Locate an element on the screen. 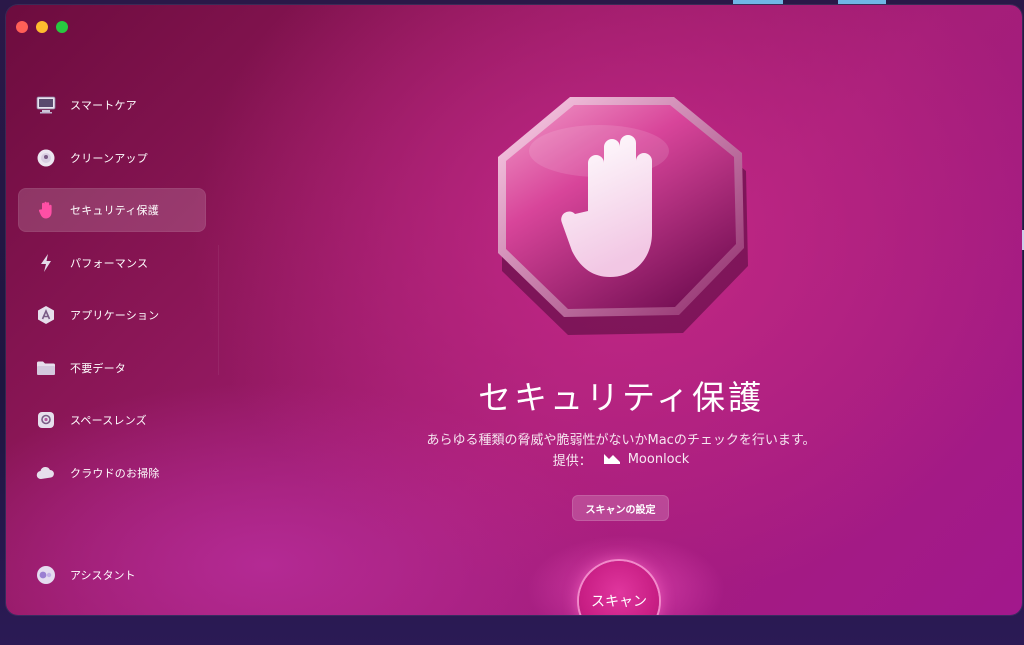 The width and height of the screenshot is (1024, 645). hero-illustration is located at coordinates (619, 216).